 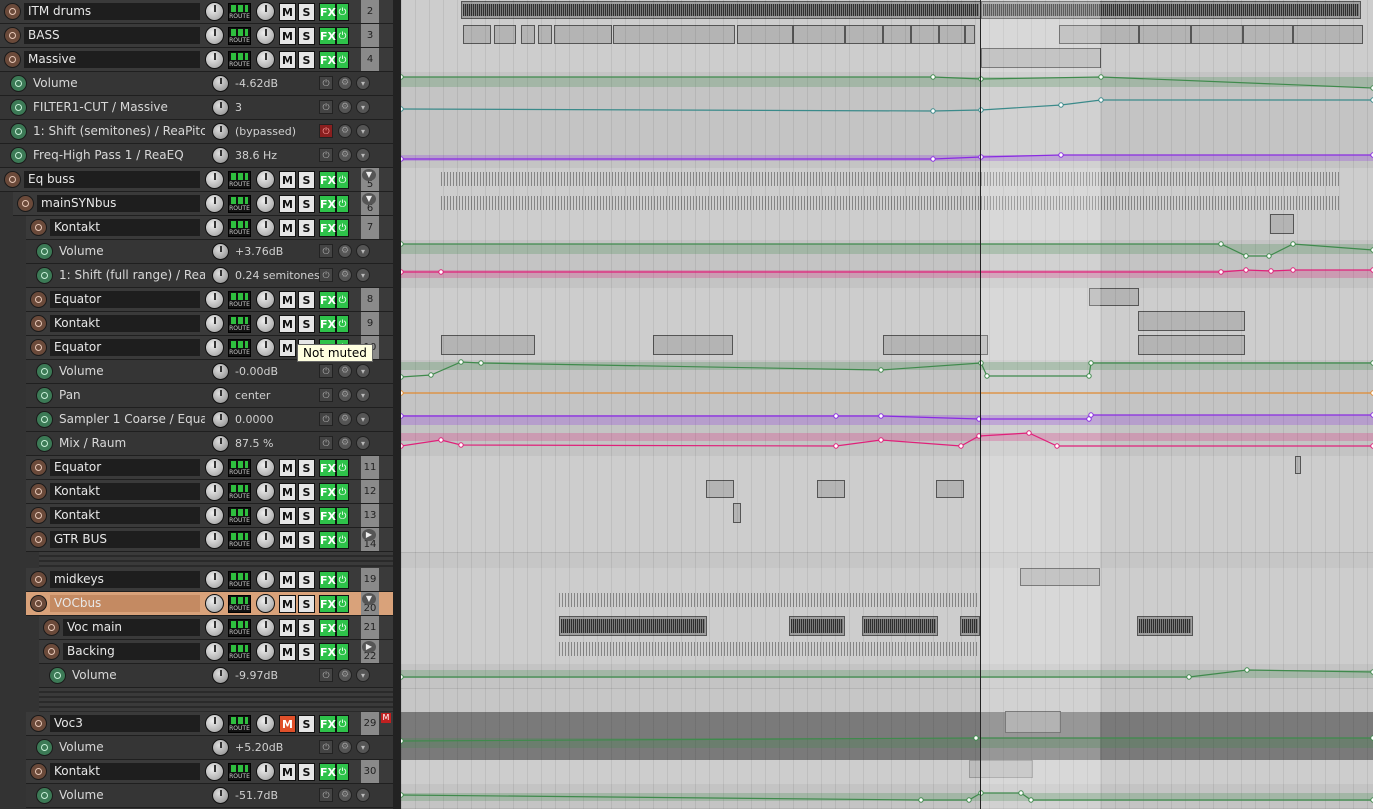 What do you see at coordinates (209, 468) in the screenshot?
I see `track-row-t11: Equator ROUTE M S FX ⏻ 11` at bounding box center [209, 468].